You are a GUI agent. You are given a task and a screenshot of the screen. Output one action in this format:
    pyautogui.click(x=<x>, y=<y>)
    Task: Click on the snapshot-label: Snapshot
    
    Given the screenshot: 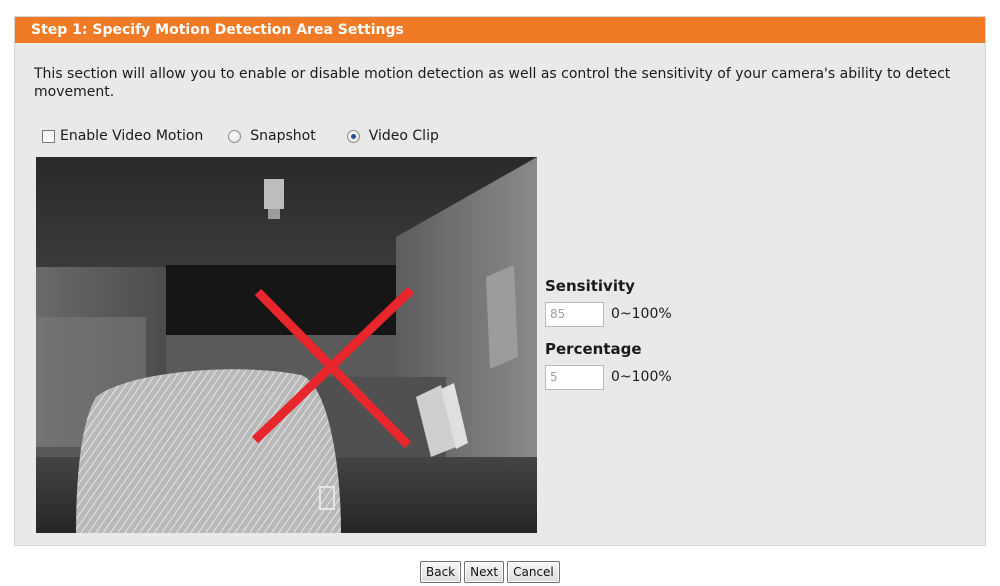 What is the action you would take?
    pyautogui.click(x=282, y=136)
    